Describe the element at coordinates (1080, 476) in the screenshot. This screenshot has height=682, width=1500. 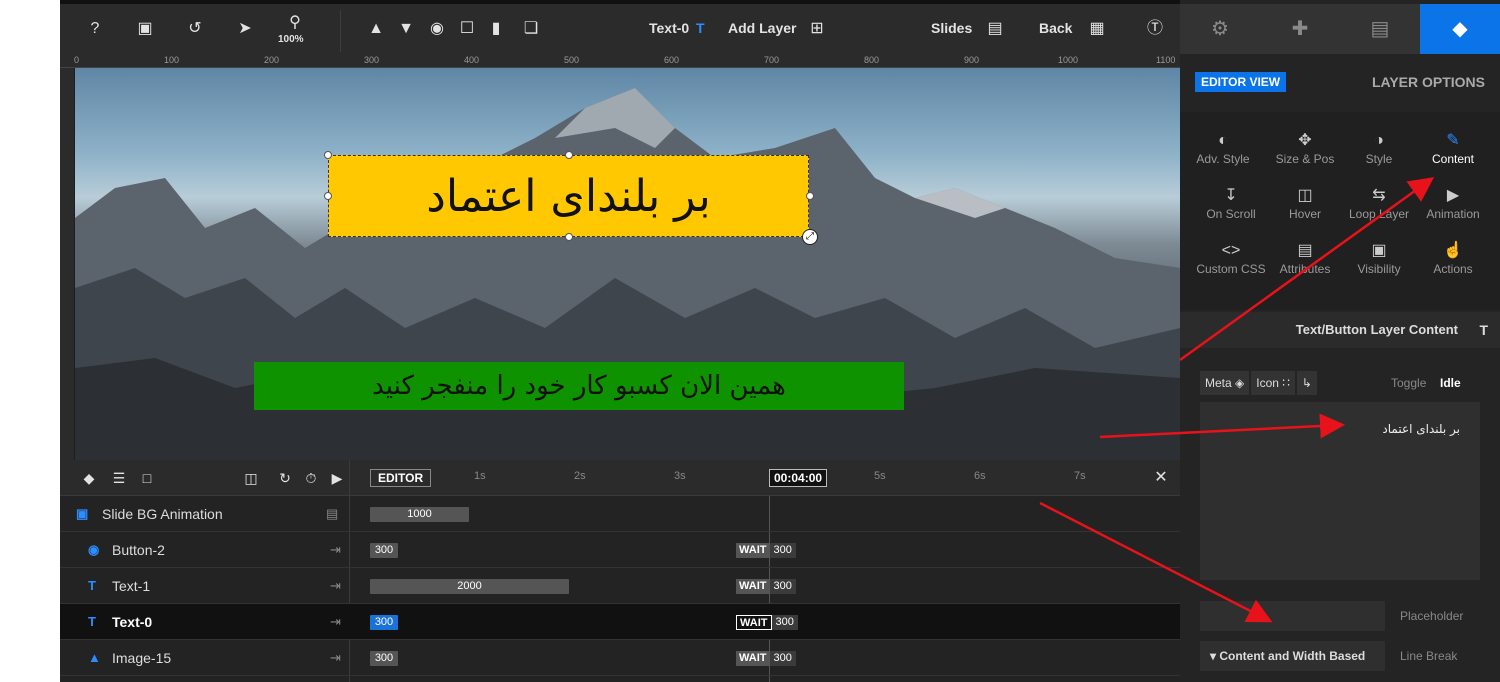
I see `time-mark: 7s` at that location.